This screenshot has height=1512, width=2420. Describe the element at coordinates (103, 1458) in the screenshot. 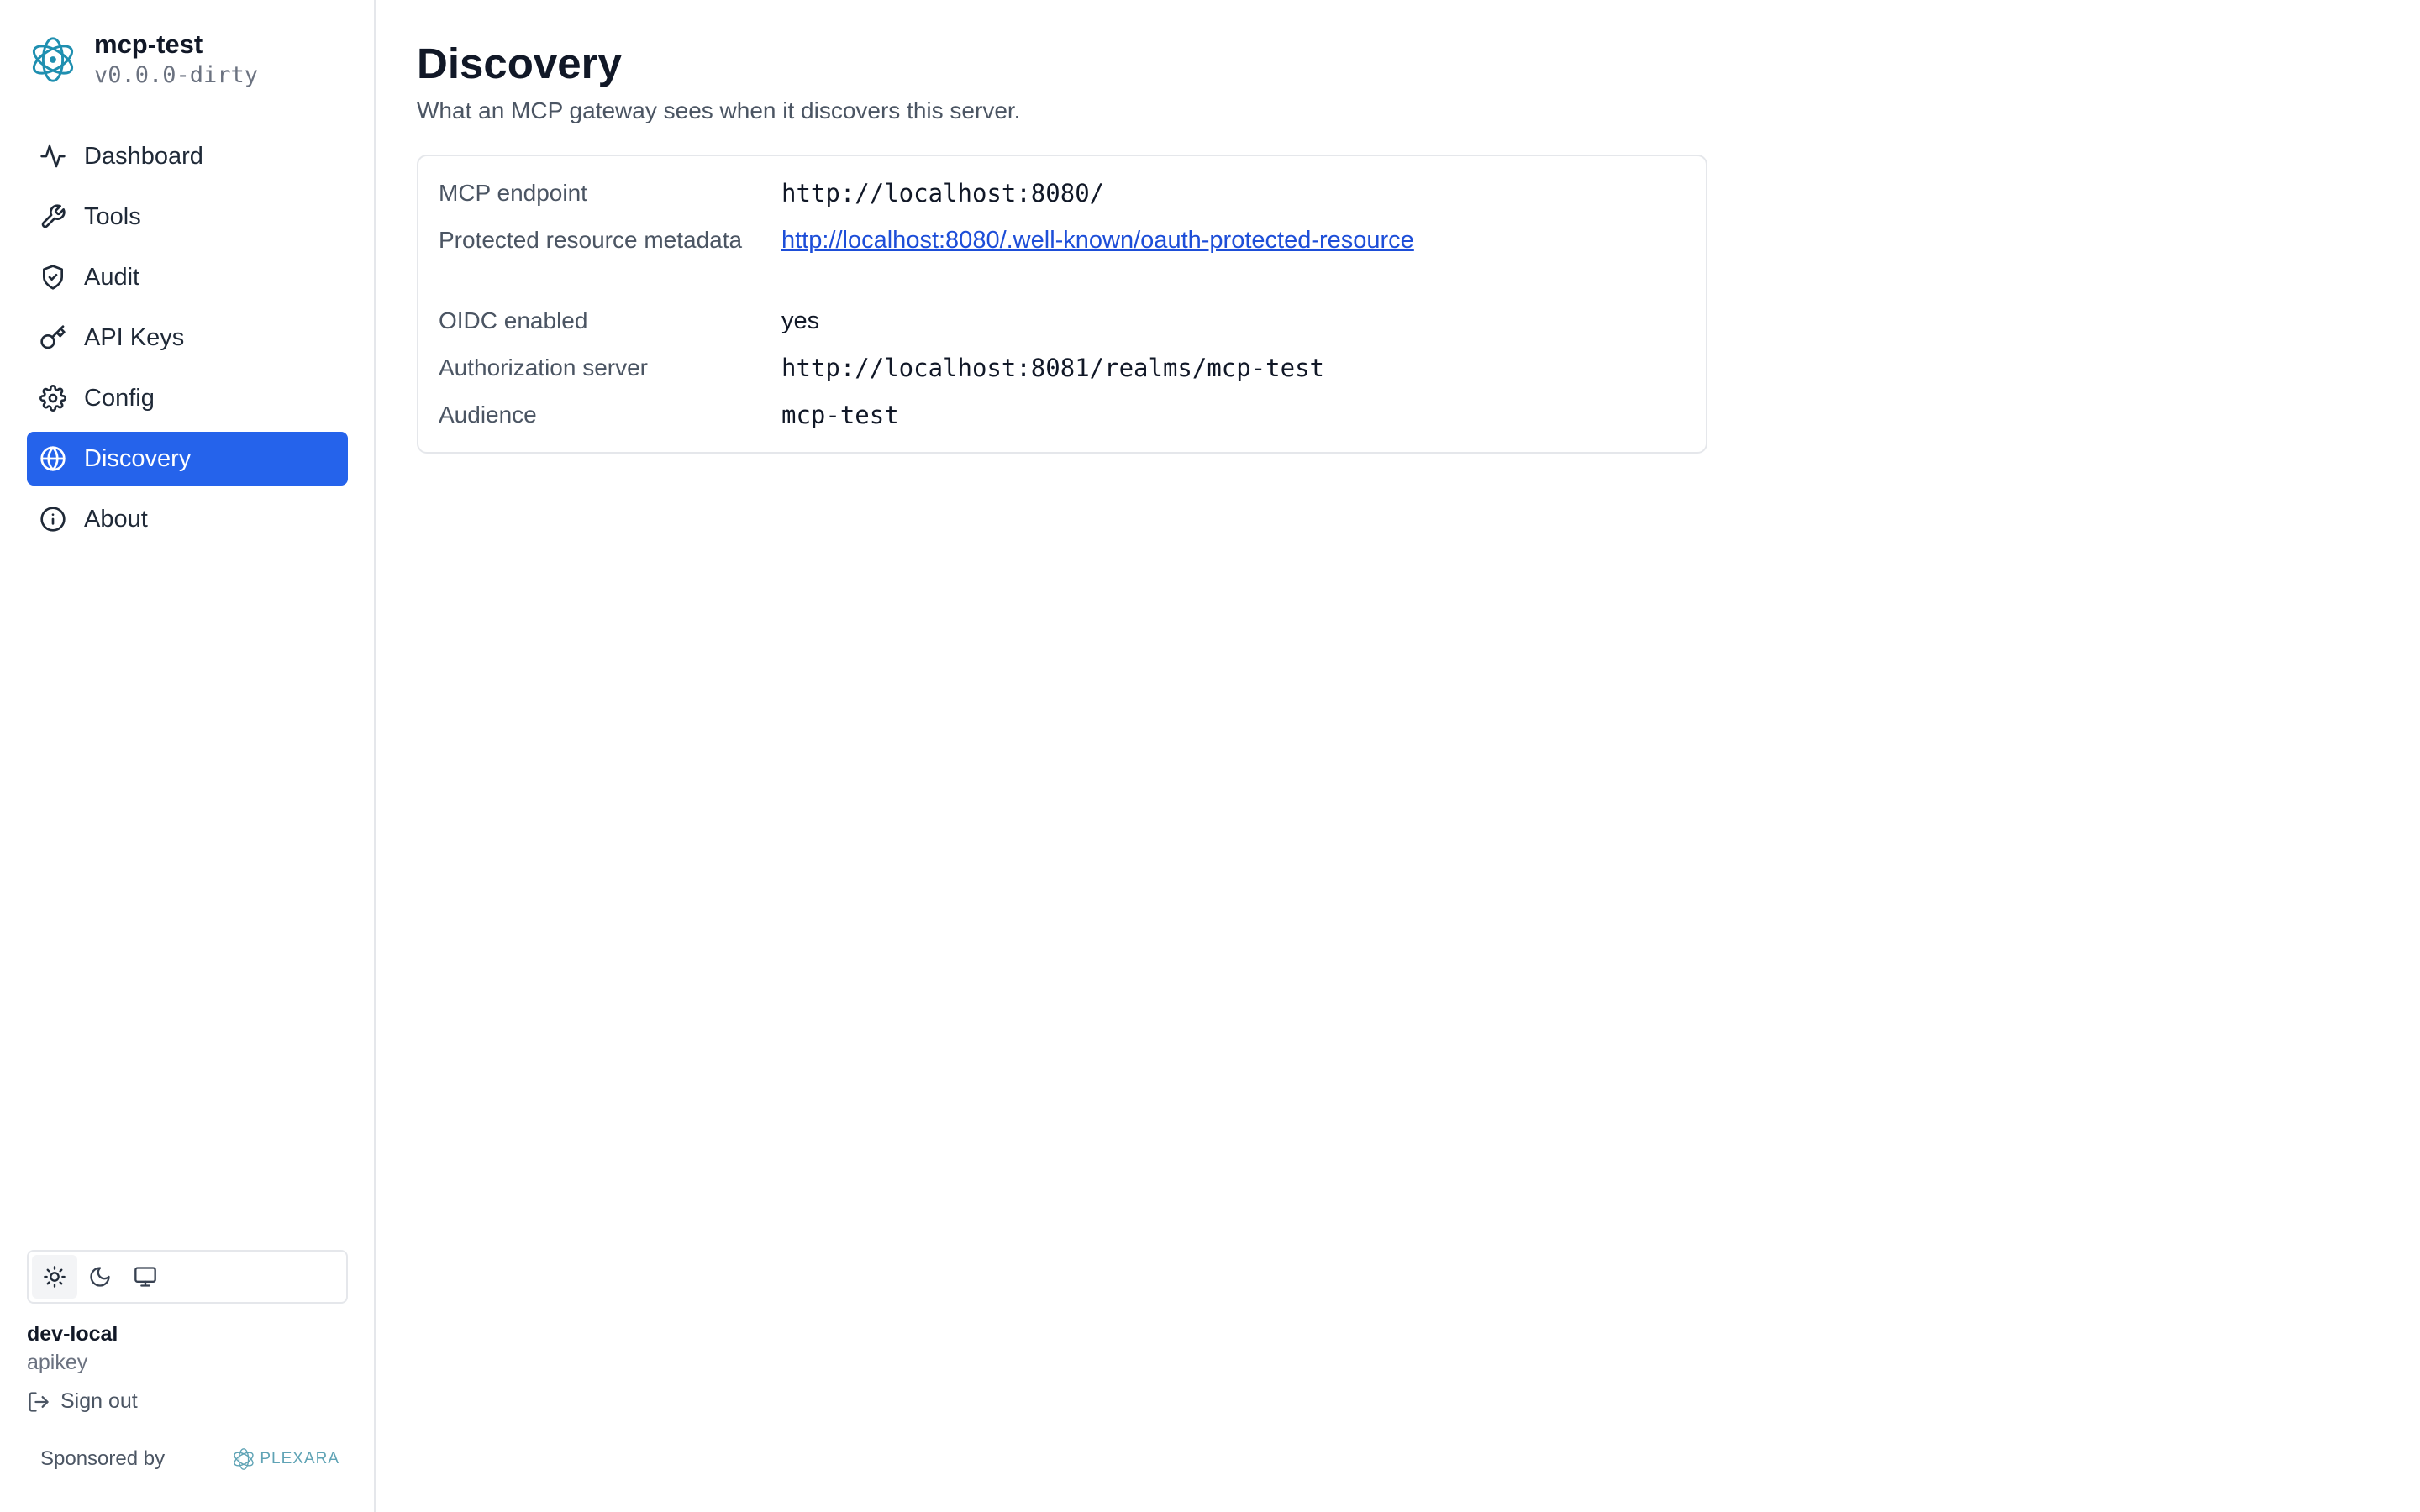

I see `sponsor-label: Sponsored by` at that location.